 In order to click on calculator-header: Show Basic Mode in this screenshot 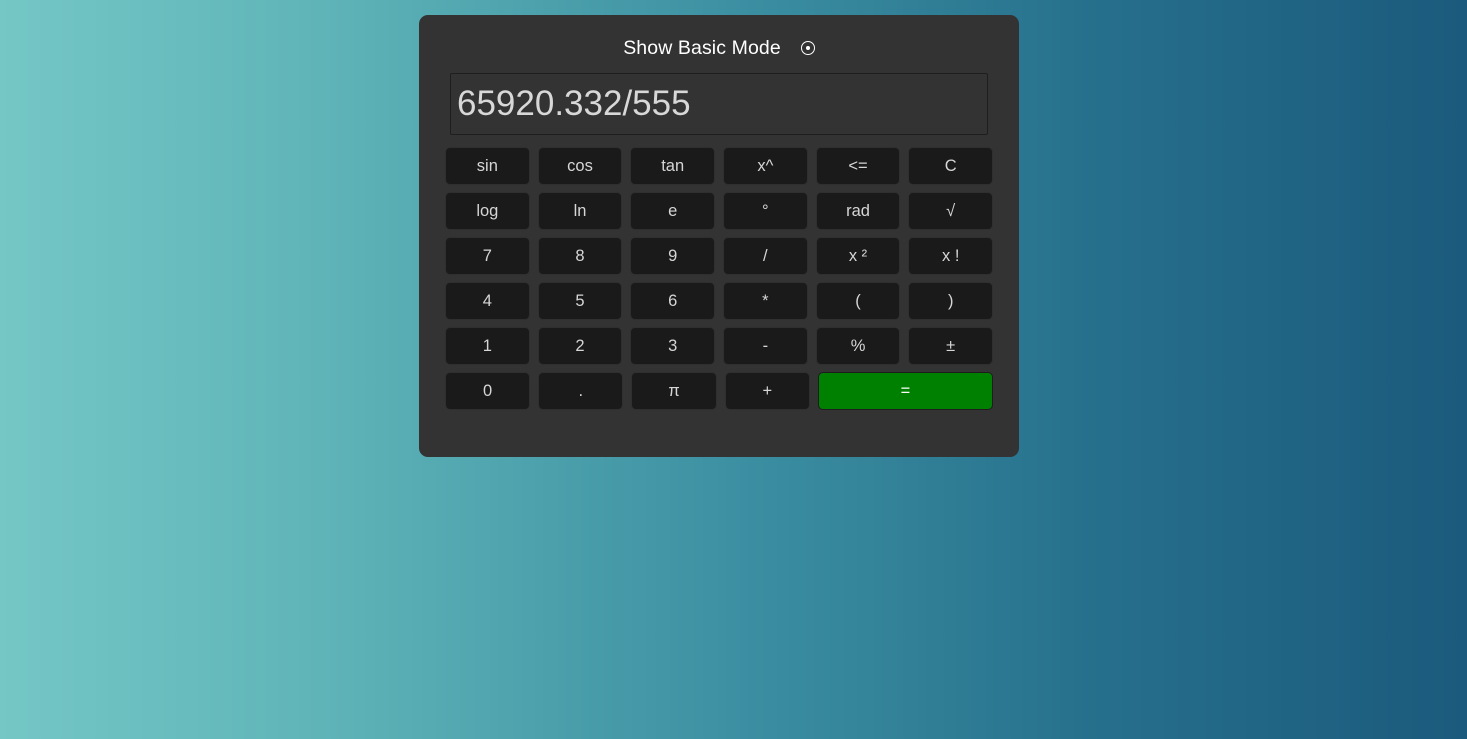, I will do `click(719, 44)`.